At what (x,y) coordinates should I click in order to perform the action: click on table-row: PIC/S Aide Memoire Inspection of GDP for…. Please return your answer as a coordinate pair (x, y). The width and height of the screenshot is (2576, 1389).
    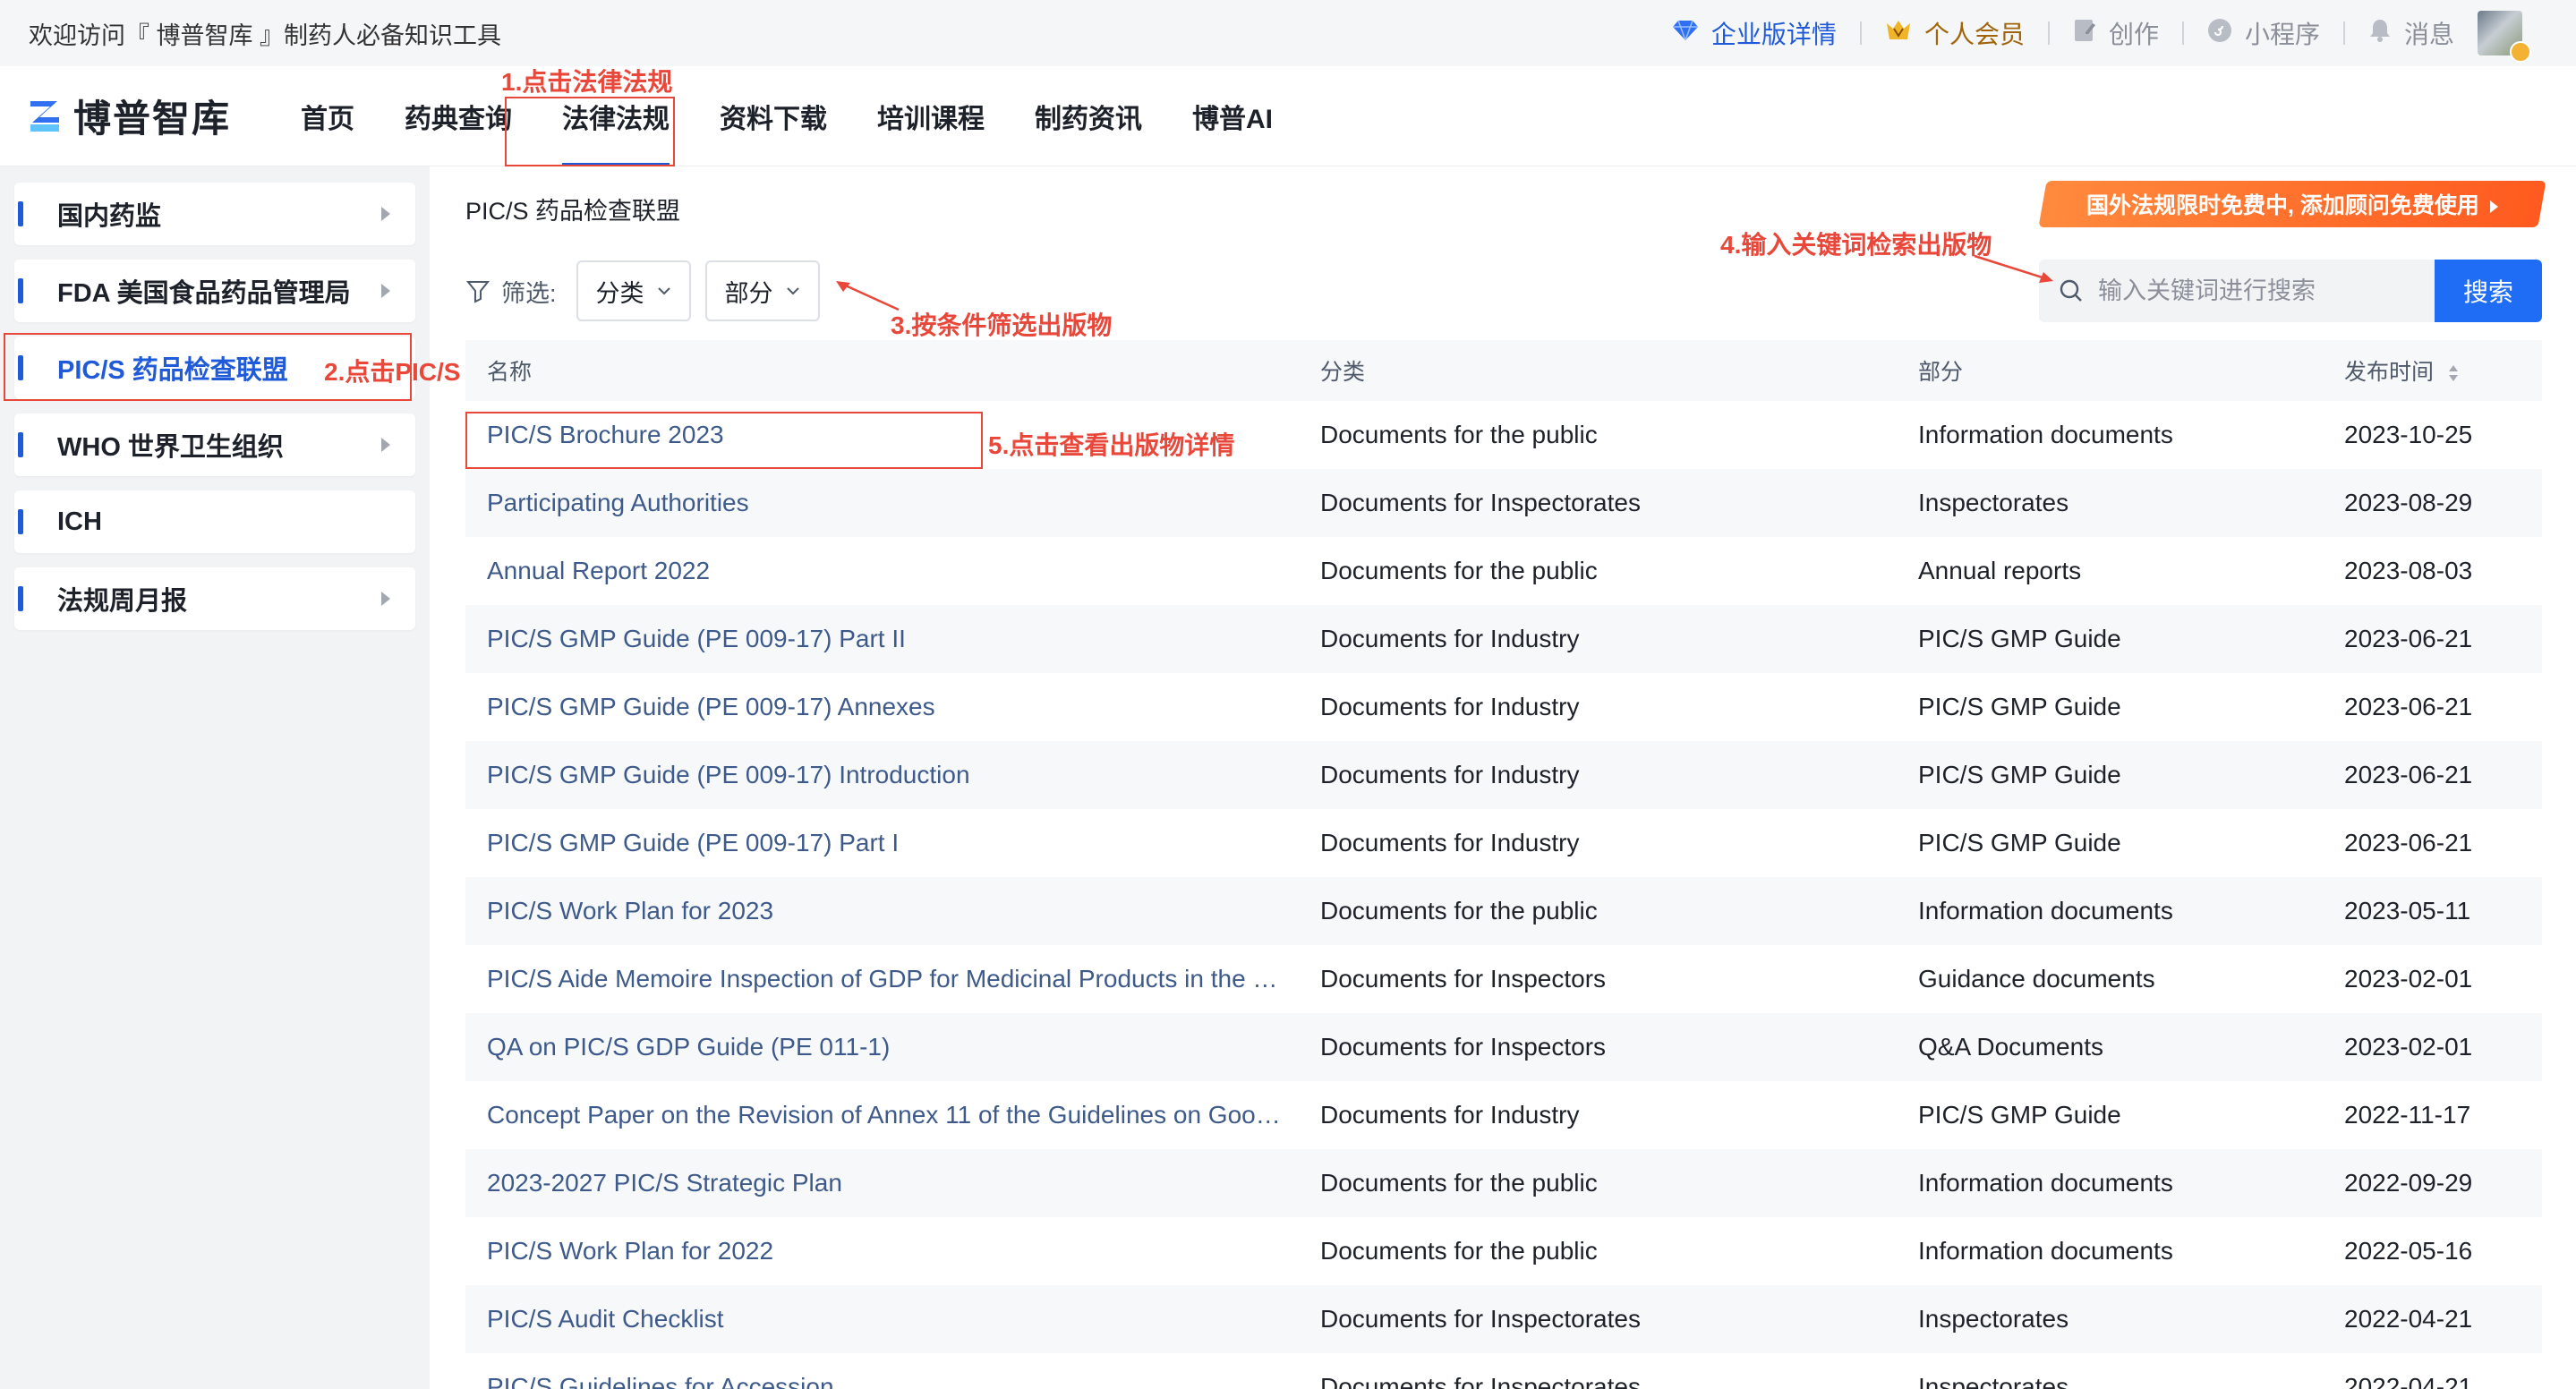
    Looking at the image, I should click on (1503, 979).